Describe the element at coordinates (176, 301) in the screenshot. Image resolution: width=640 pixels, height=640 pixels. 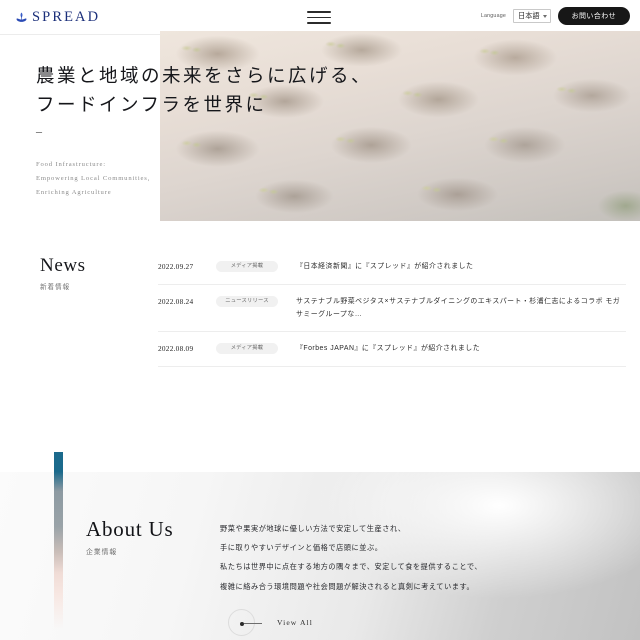
I see `news-date: 2022.08.24` at that location.